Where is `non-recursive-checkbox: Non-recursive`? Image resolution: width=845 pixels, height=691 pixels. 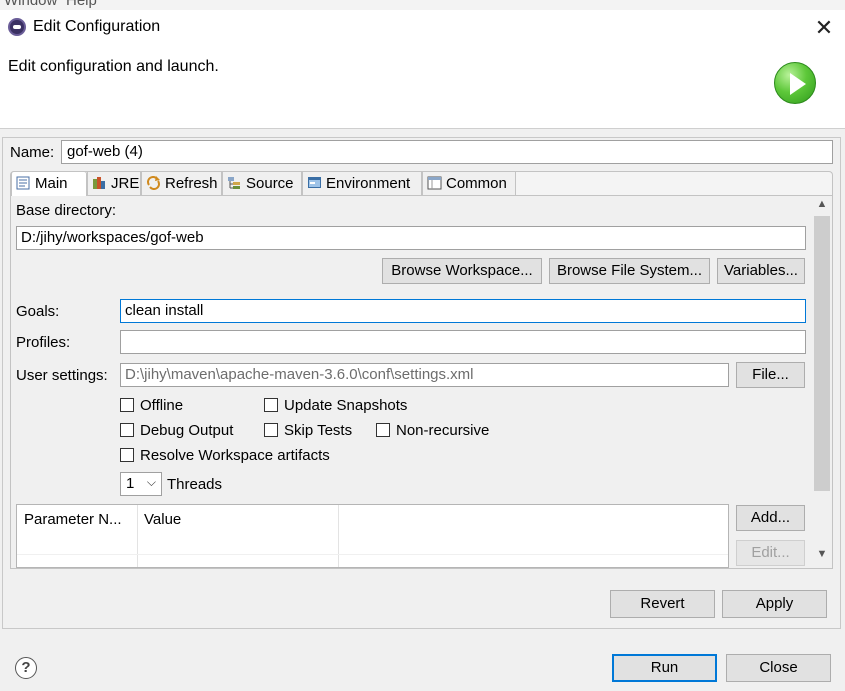 non-recursive-checkbox: Non-recursive is located at coordinates (432, 431).